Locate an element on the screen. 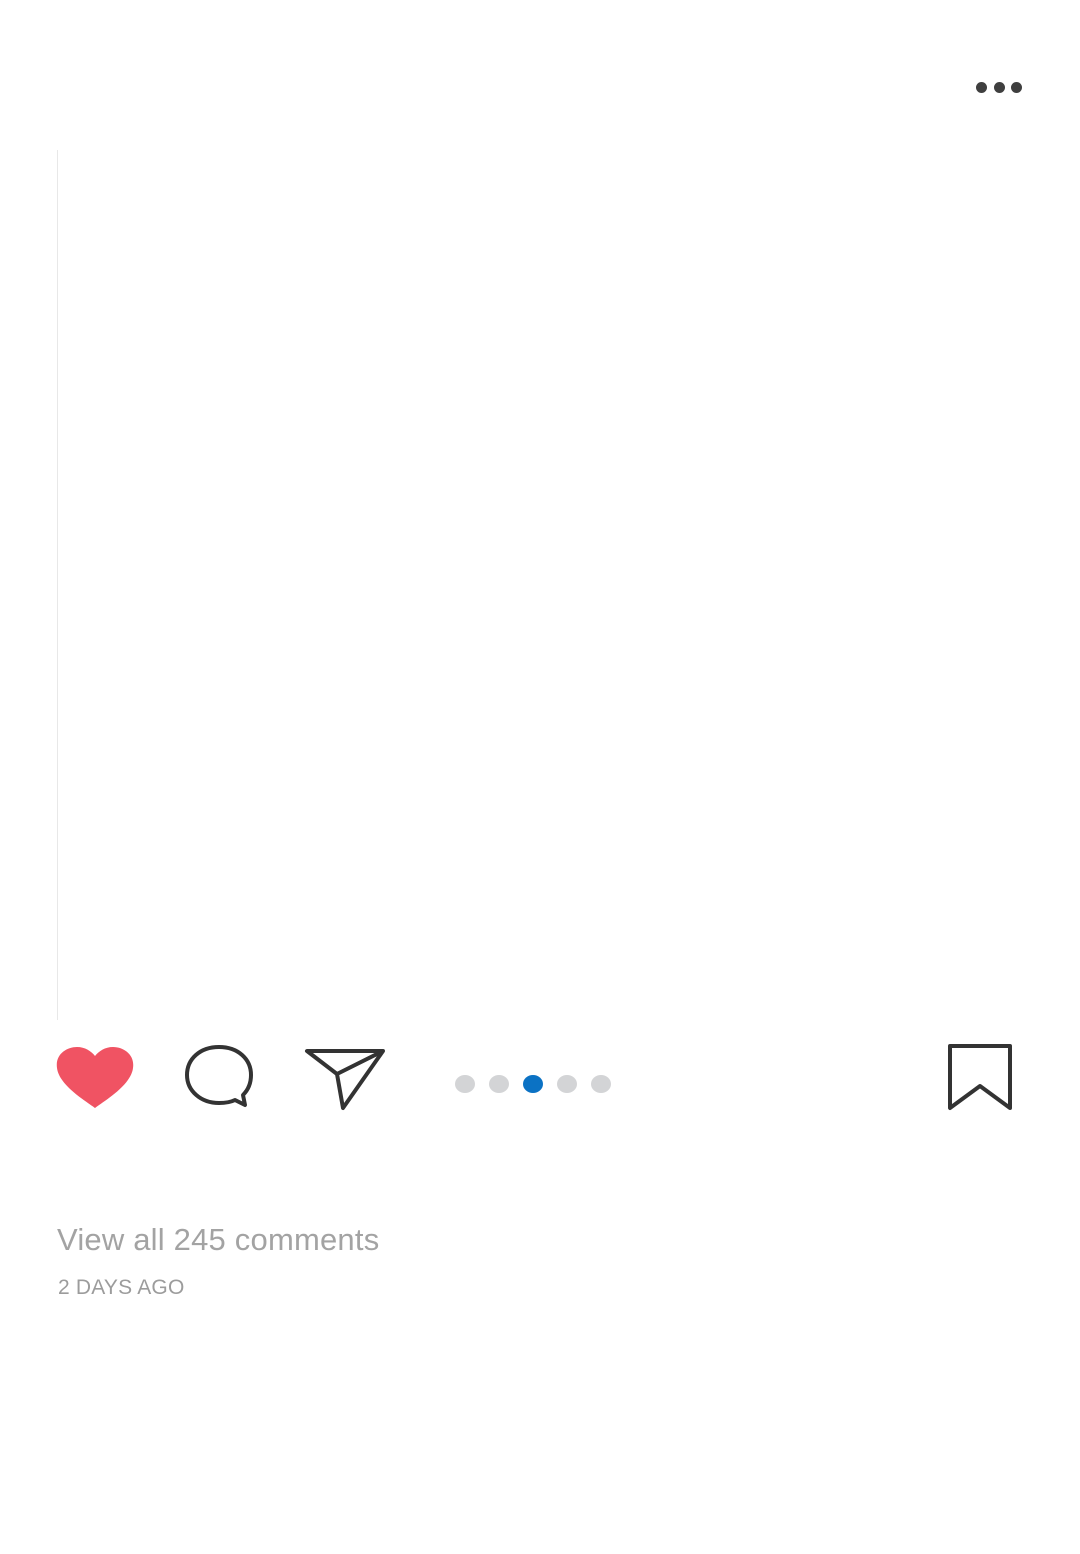 The image size is (1080, 1554). share-button is located at coordinates (345, 1078).